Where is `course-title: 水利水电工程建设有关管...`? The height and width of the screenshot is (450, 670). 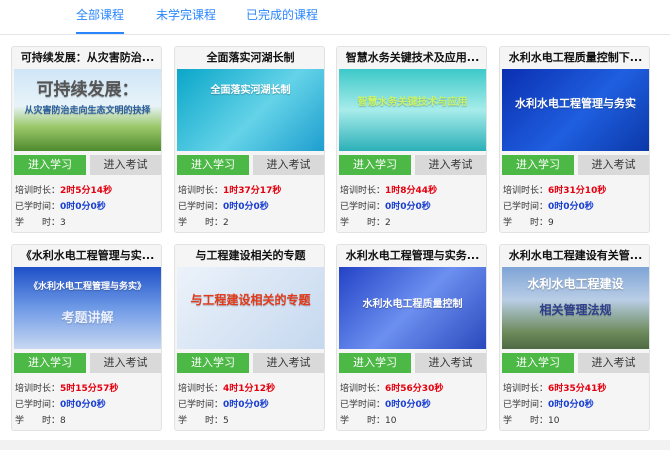 course-title: 水利水电工程建设有关管... is located at coordinates (574, 256).